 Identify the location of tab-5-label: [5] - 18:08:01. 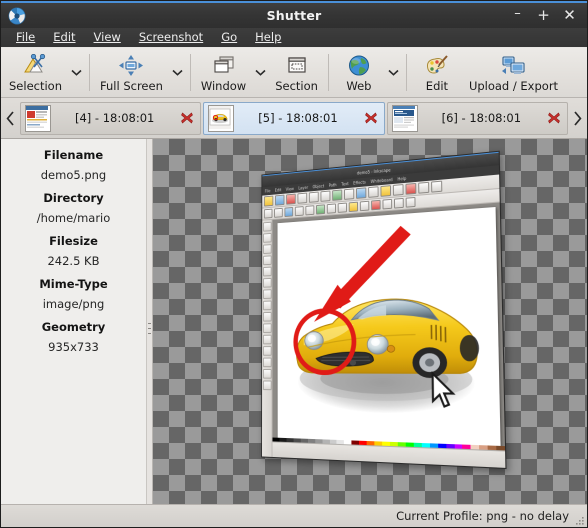
(298, 118).